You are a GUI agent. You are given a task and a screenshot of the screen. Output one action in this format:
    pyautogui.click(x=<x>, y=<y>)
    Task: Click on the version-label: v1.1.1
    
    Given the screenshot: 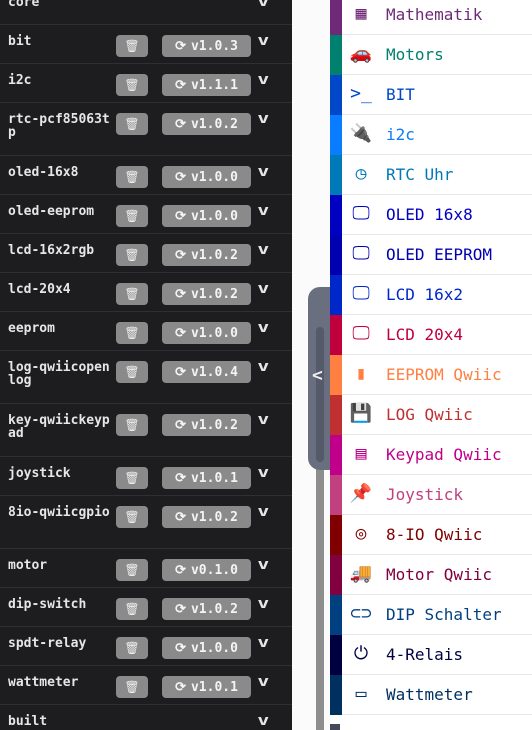 What is the action you would take?
    pyautogui.click(x=214, y=85)
    